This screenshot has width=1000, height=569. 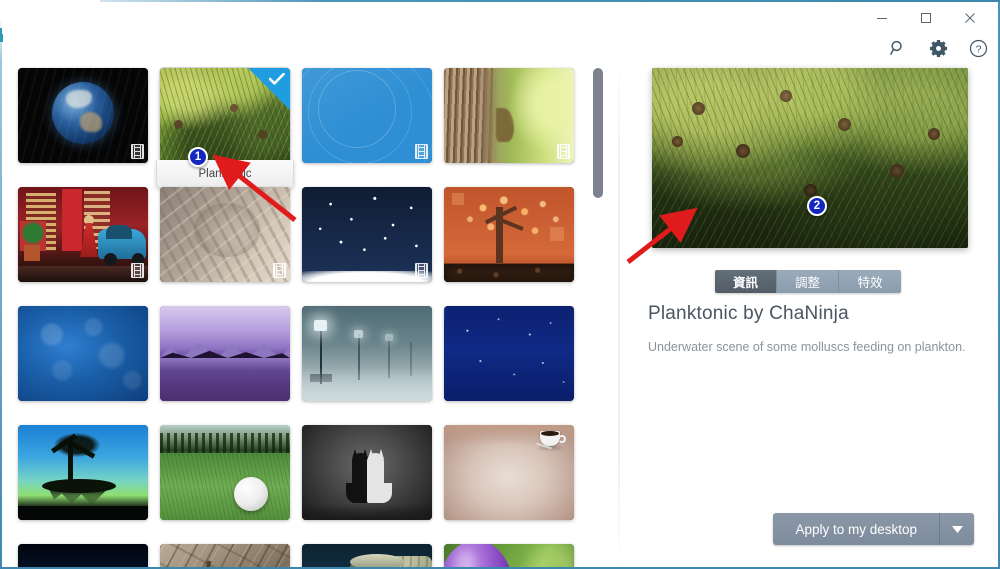 I want to click on apply-dropdown-button, so click(x=957, y=529).